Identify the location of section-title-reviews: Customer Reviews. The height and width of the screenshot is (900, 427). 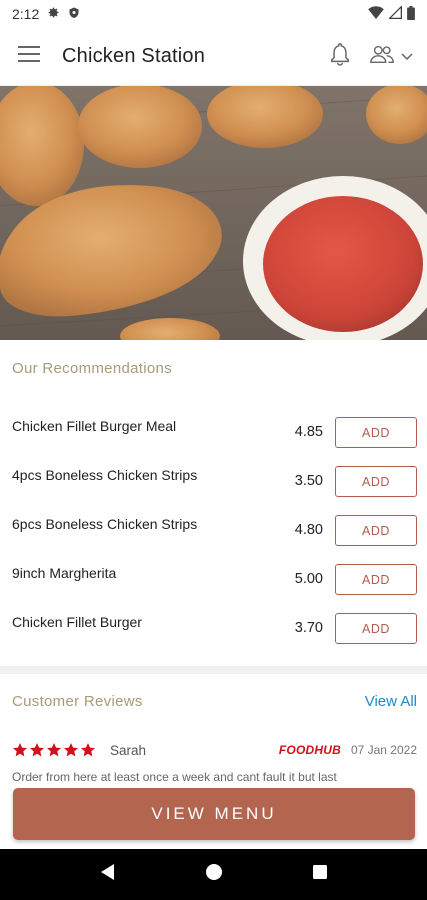
(77, 701).